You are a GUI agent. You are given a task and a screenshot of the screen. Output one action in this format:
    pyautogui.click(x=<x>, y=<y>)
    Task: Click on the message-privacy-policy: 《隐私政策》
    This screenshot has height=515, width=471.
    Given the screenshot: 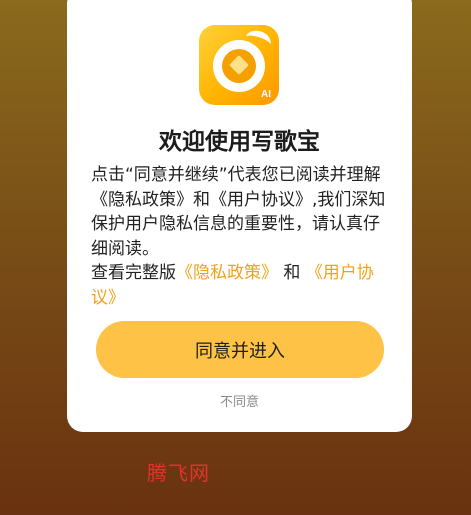 What is the action you would take?
    pyautogui.click(x=142, y=199)
    